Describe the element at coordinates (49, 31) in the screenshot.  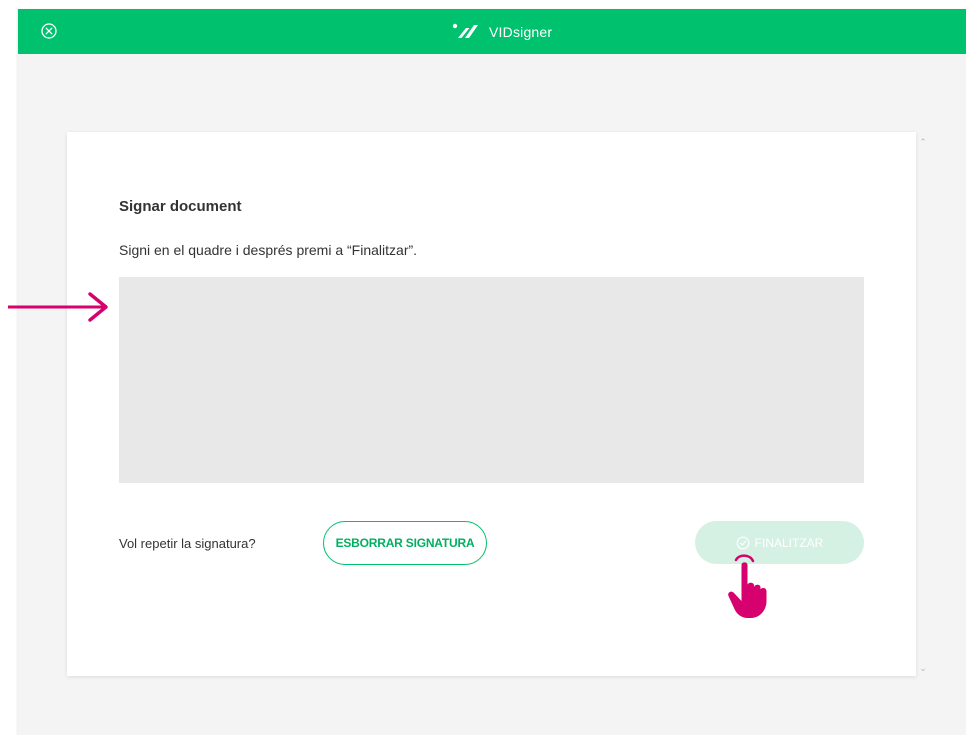
I see `close-icon` at that location.